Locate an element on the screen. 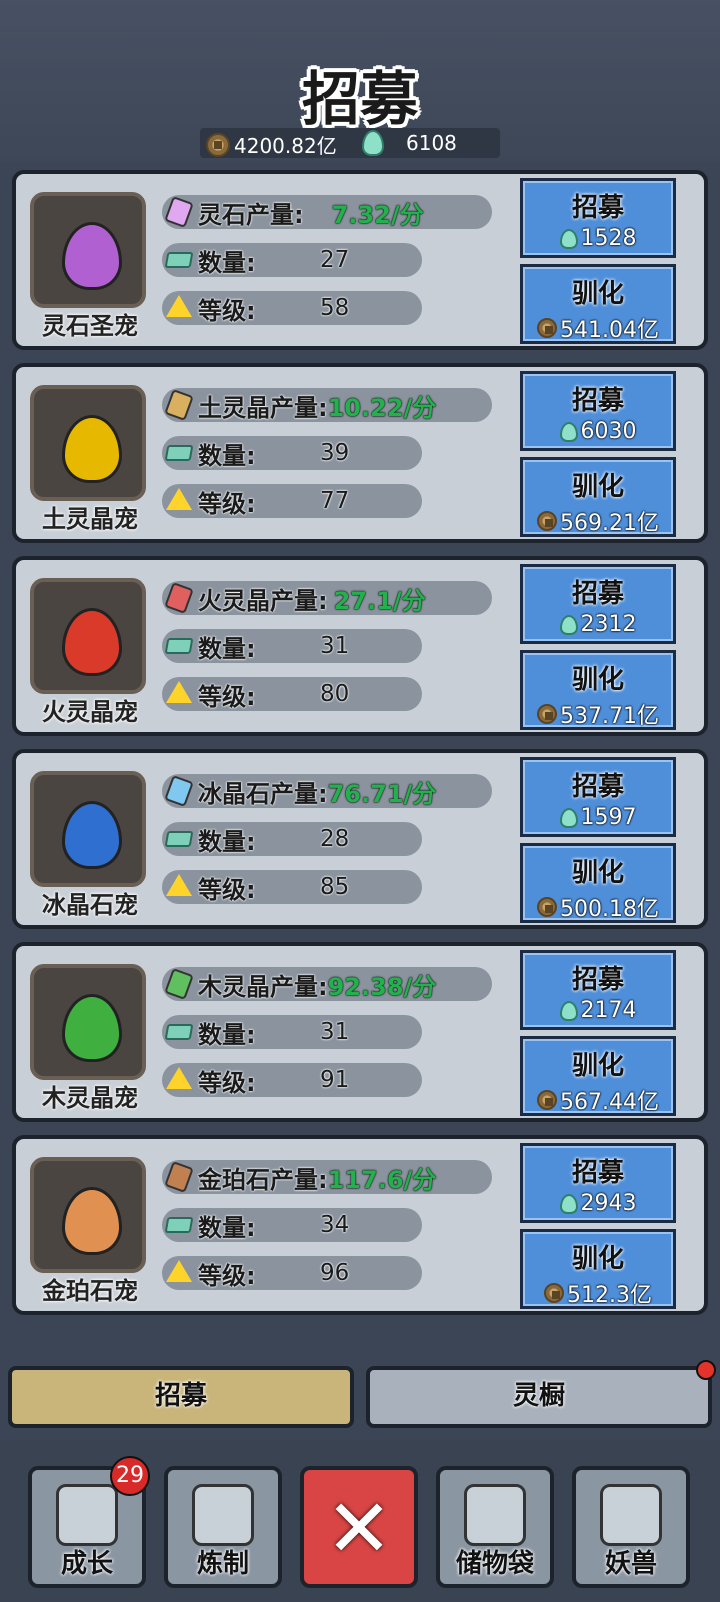 This screenshot has width=720, height=1602. count-value: 34 is located at coordinates (335, 1225).